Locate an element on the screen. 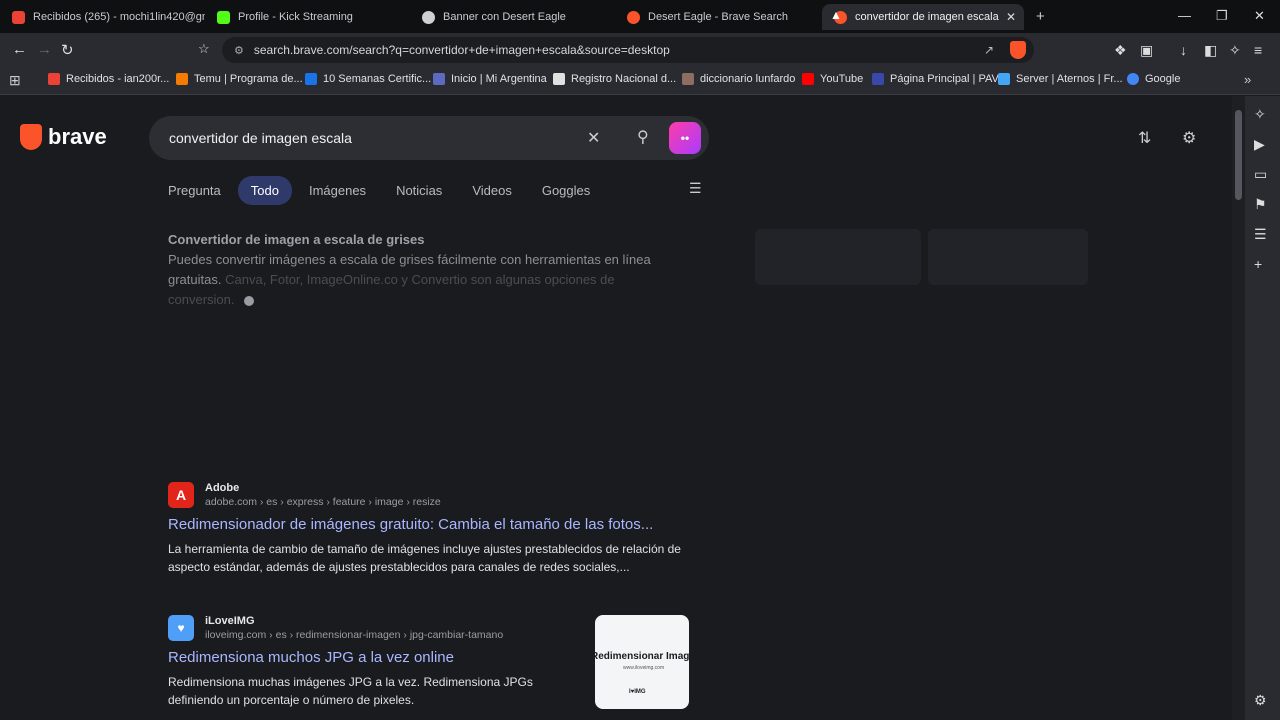  brave-logo: brave is located at coordinates (63, 137).